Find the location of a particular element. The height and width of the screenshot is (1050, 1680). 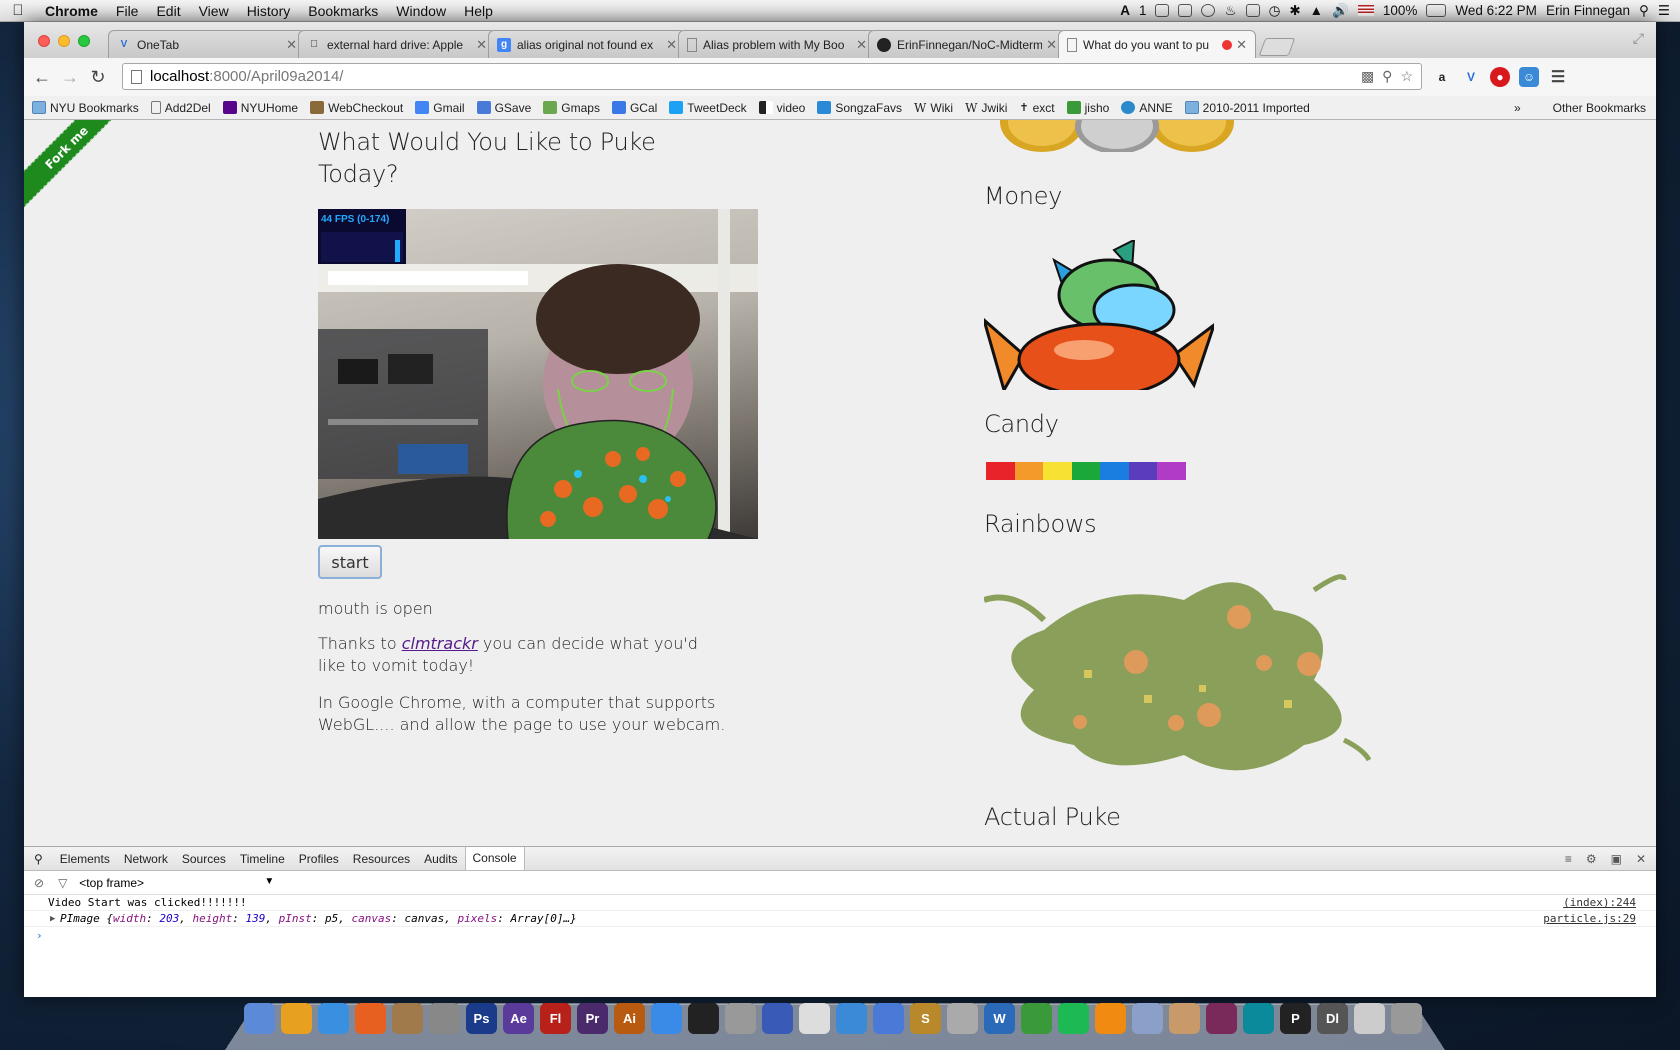

bookmark-nyu-bookmarks: NYU Bookmarks is located at coordinates (85, 108).